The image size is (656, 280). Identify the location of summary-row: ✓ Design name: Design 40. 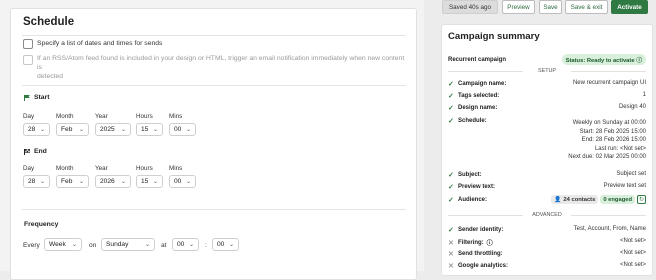
(547, 108).